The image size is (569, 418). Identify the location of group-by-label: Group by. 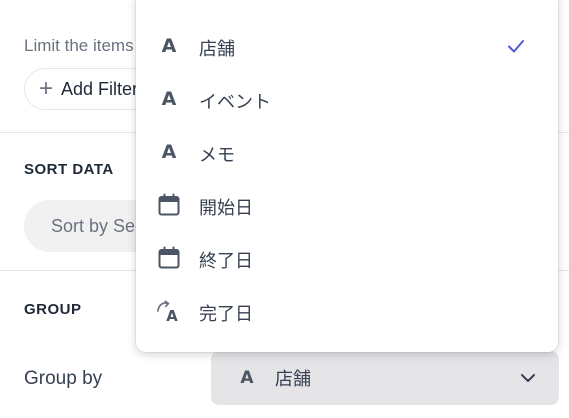
(63, 378).